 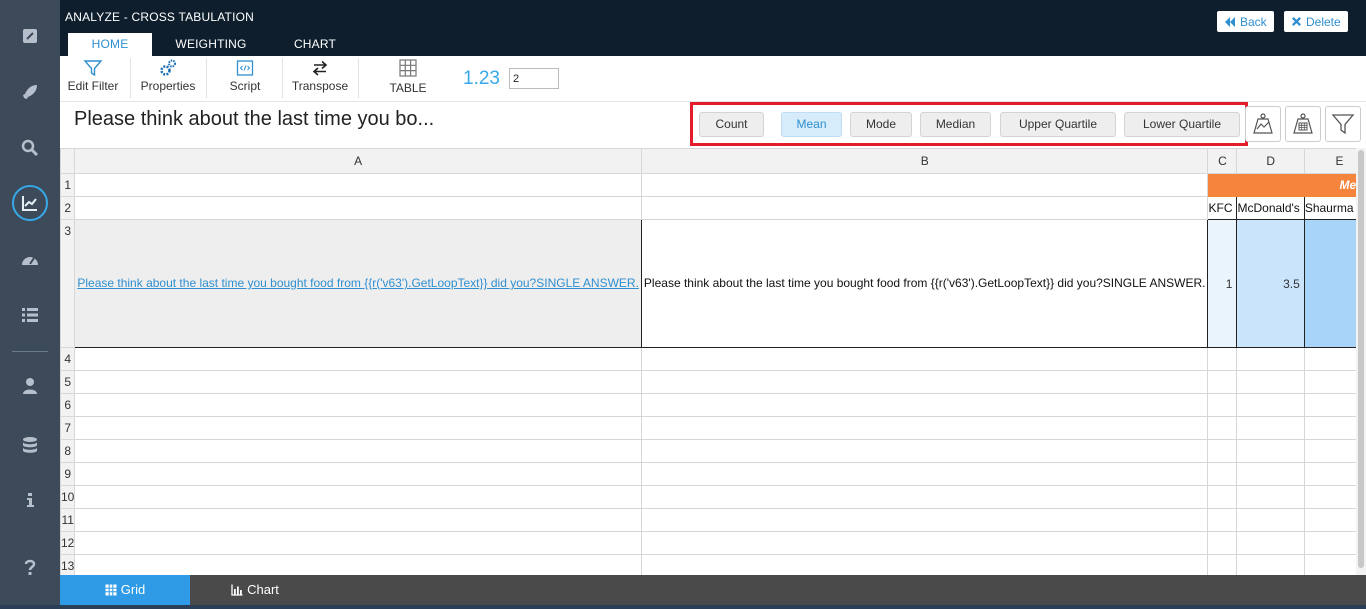 What do you see at coordinates (320, 78) in the screenshot?
I see `transpose-button: Transpose` at bounding box center [320, 78].